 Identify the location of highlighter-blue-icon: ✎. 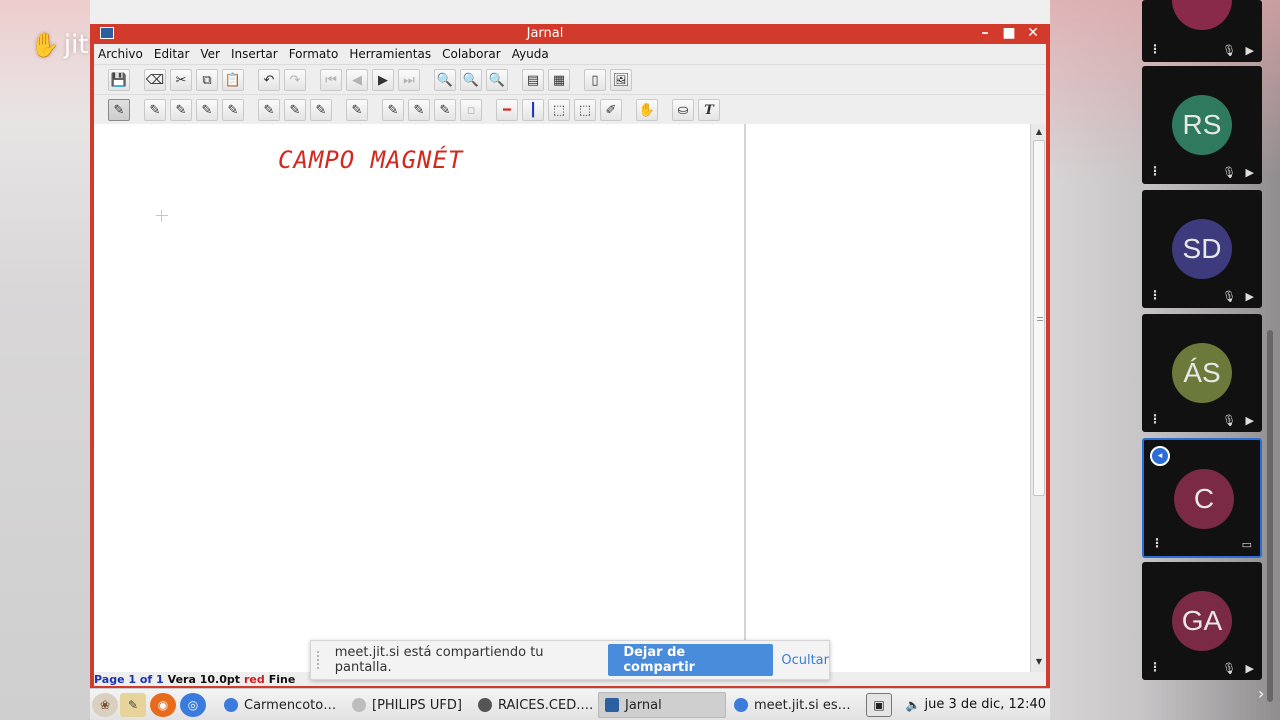
(393, 110).